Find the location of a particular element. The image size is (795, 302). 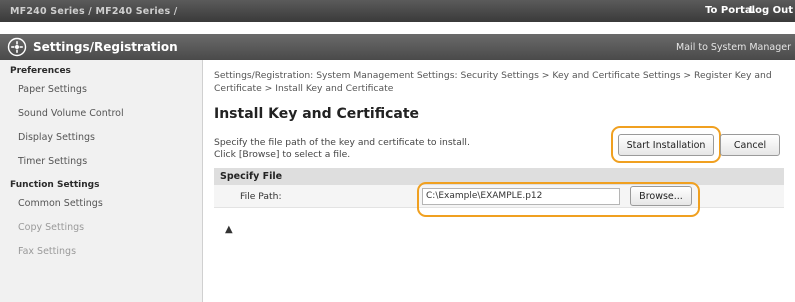

sidebar-item-timer-settings: Timer Settings is located at coordinates (101, 162).